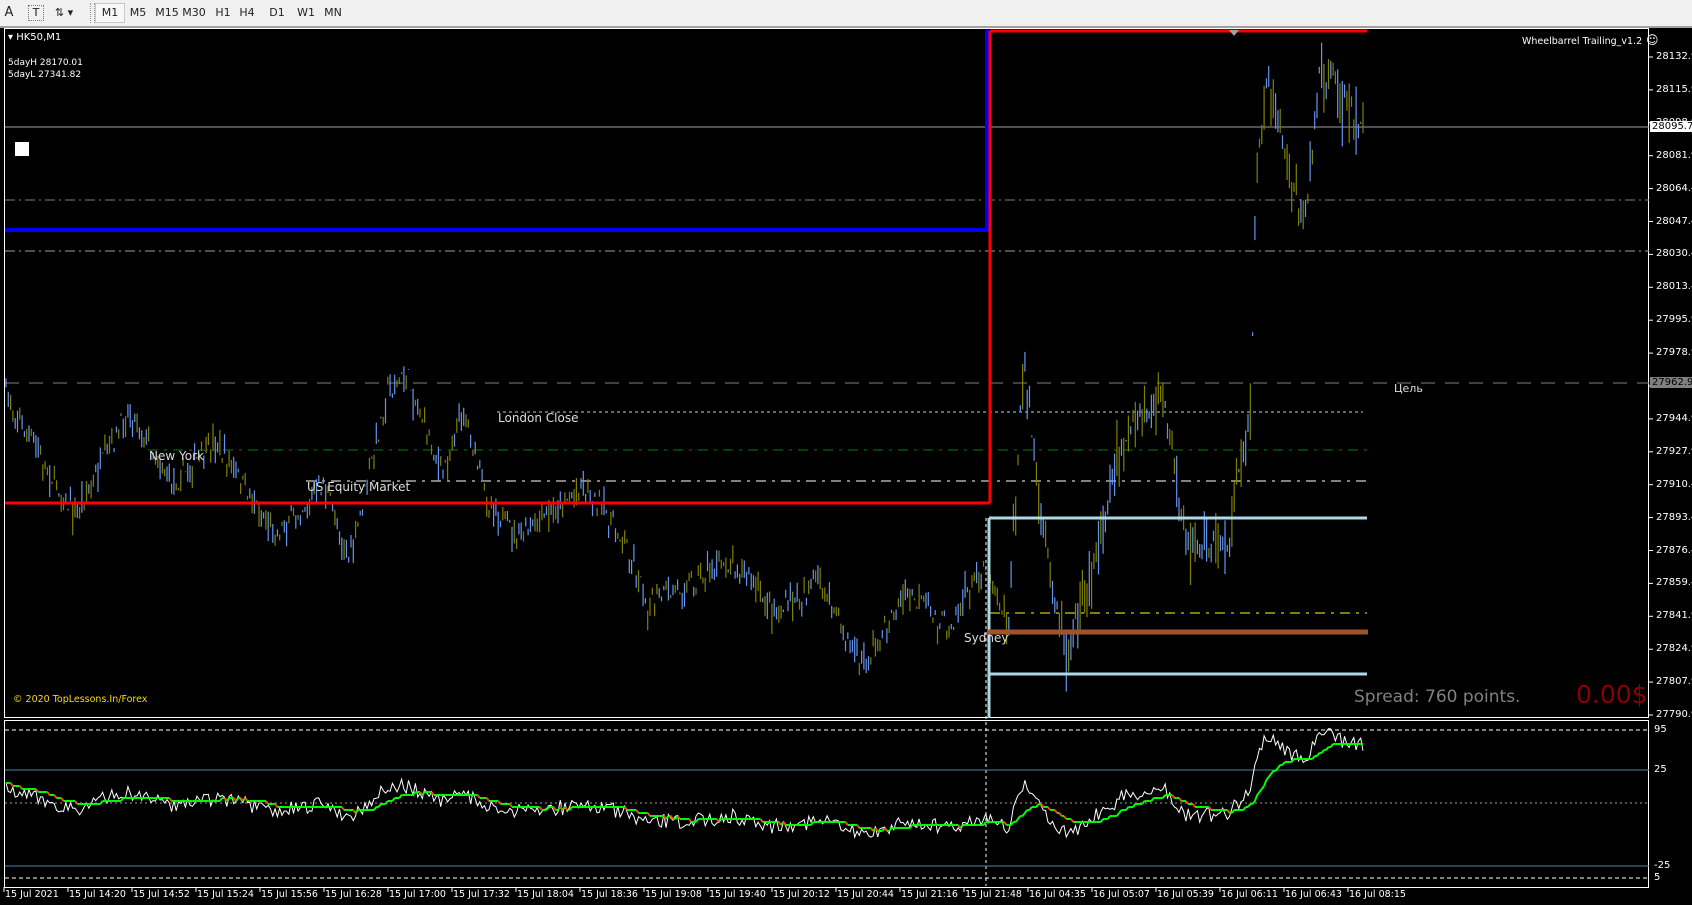  What do you see at coordinates (97, 894) in the screenshot?
I see `time-tick-label: 15 Jul 14:20` at bounding box center [97, 894].